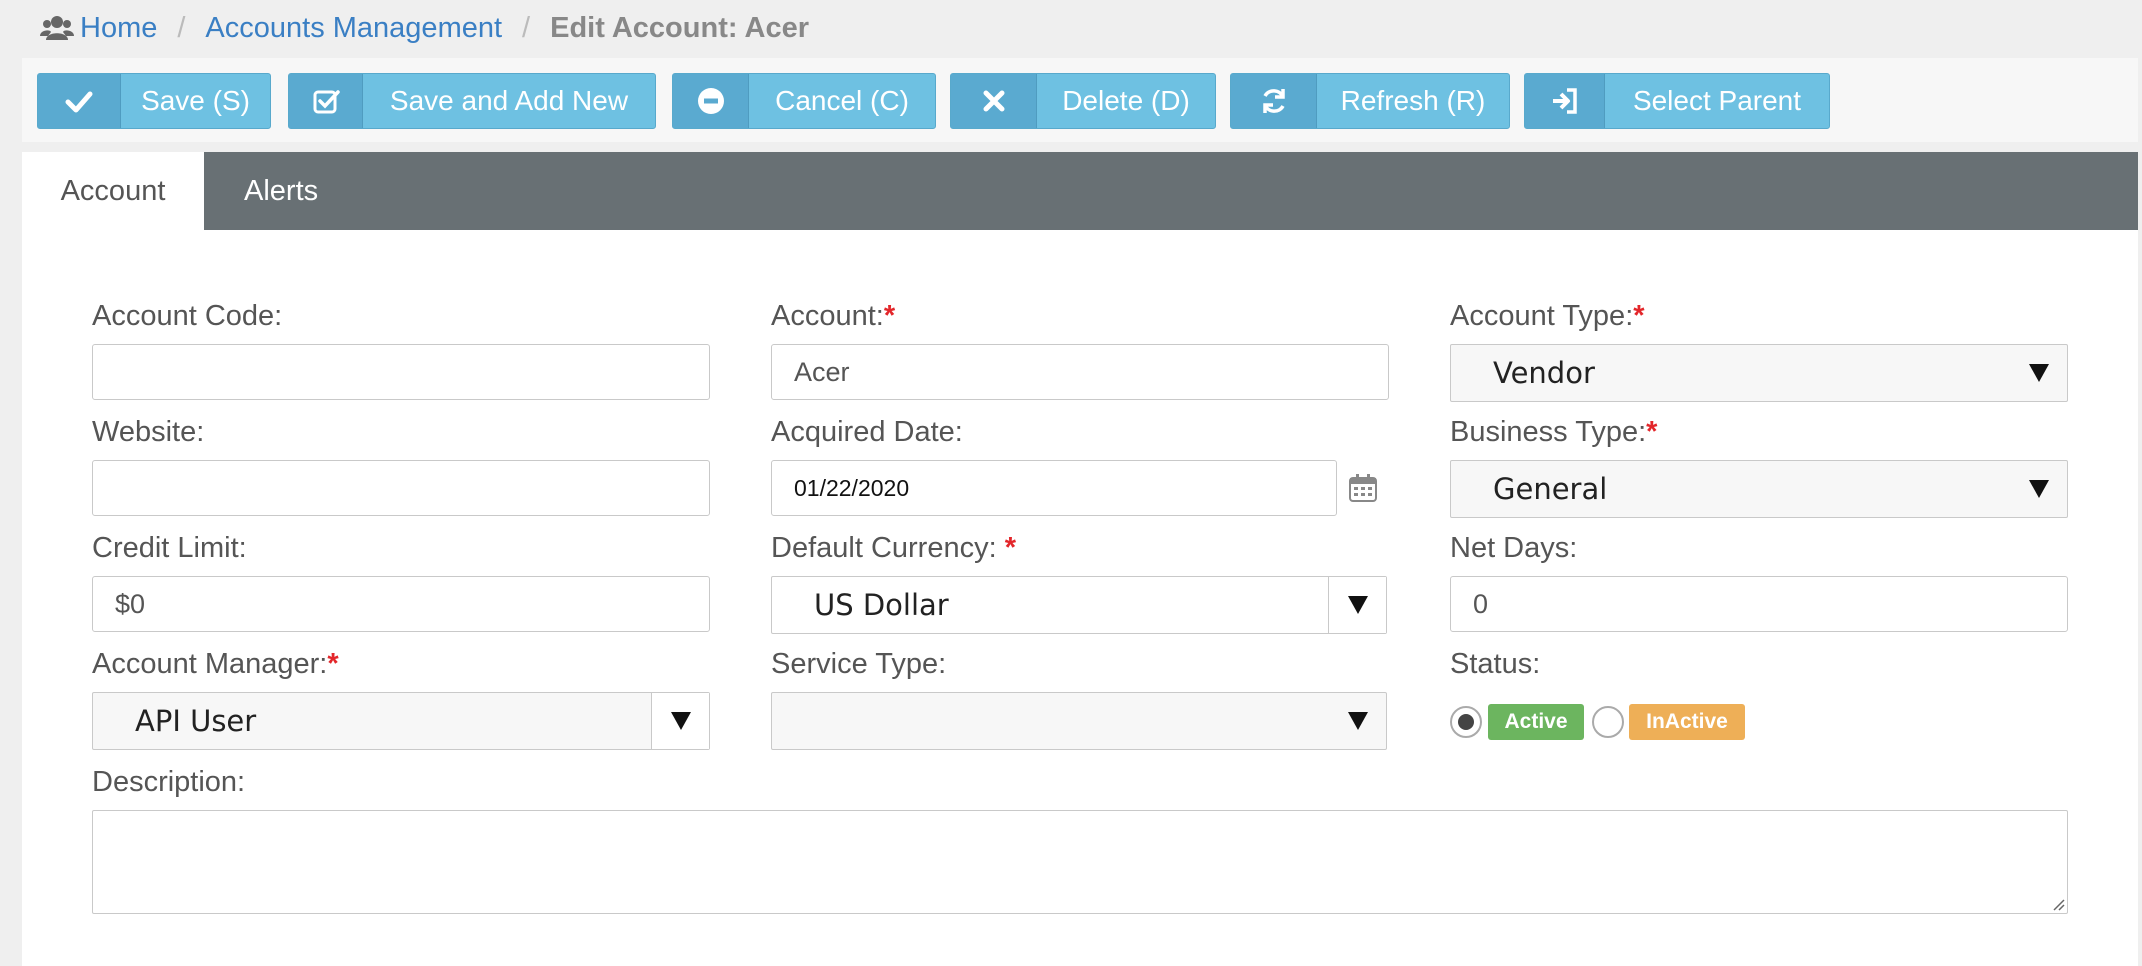 This screenshot has width=2142, height=966. Describe the element at coordinates (1080, 372) in the screenshot. I see `account-input: Acer` at that location.